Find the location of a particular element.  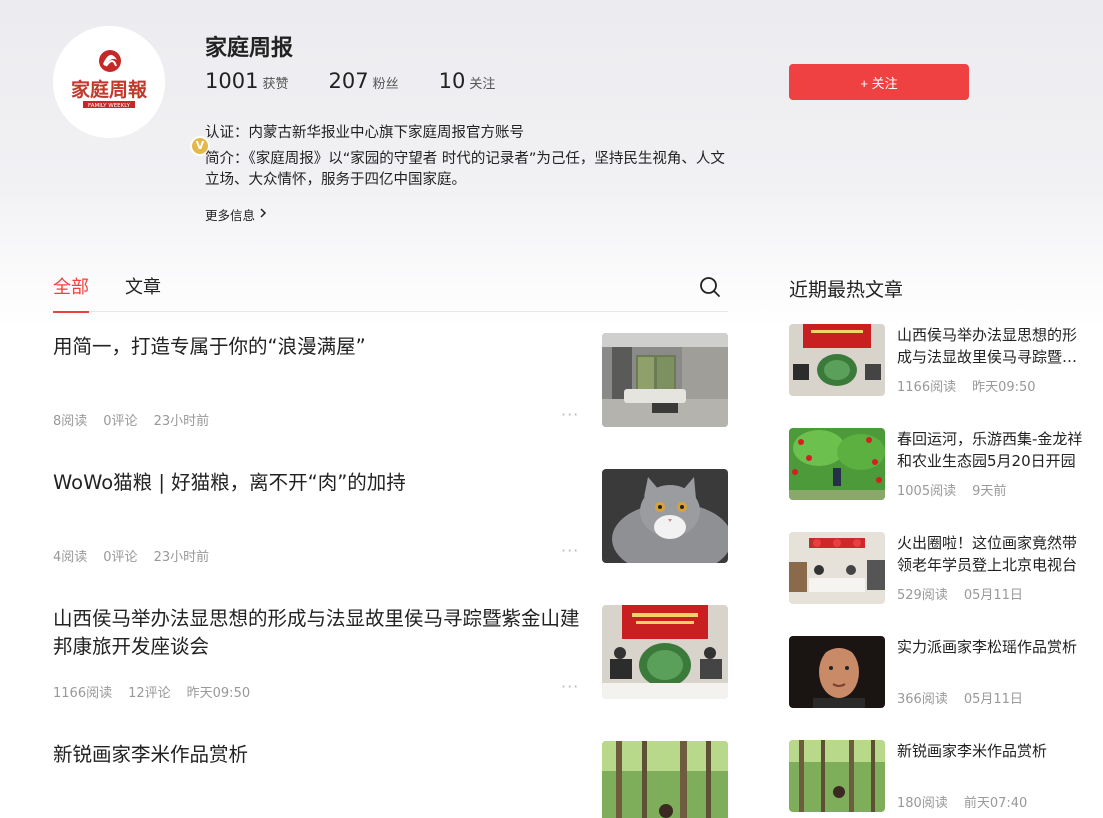

hot-article-item: 新锐画家李米作品赏析 180阅读 前天07:40 is located at coordinates (939, 776).